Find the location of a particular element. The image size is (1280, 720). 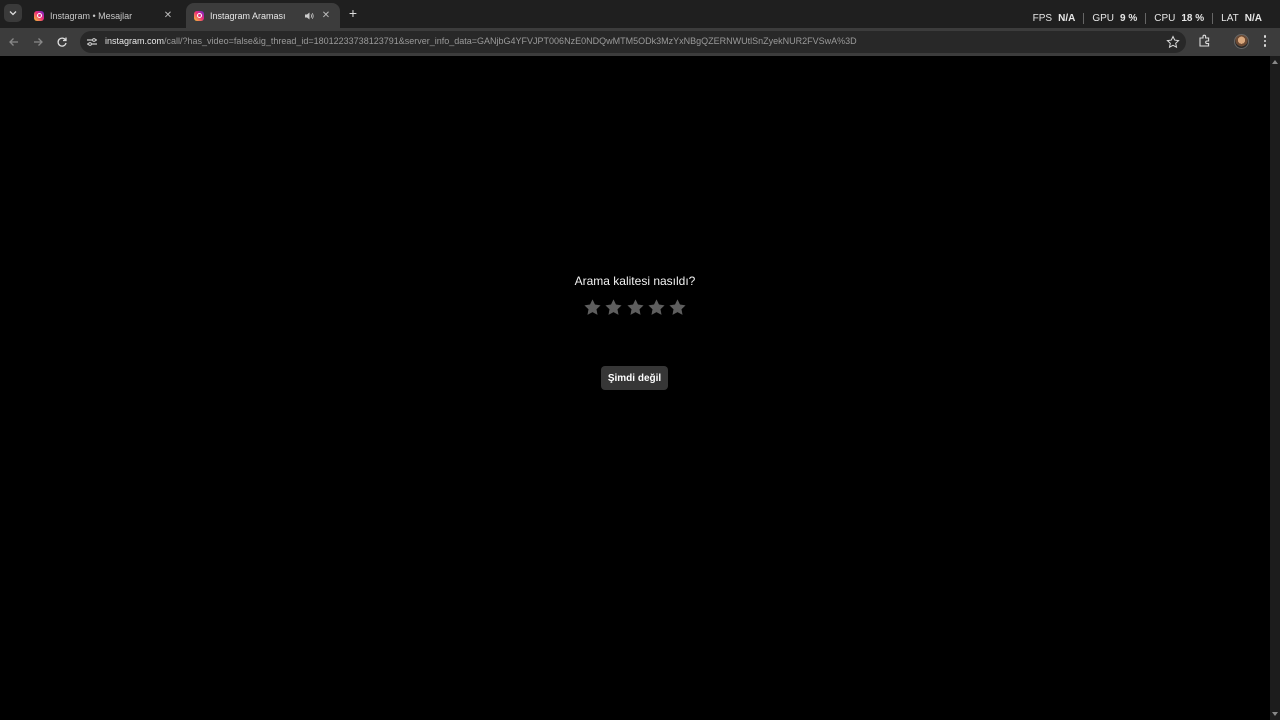

bookmark-star-icon is located at coordinates (1173, 42).